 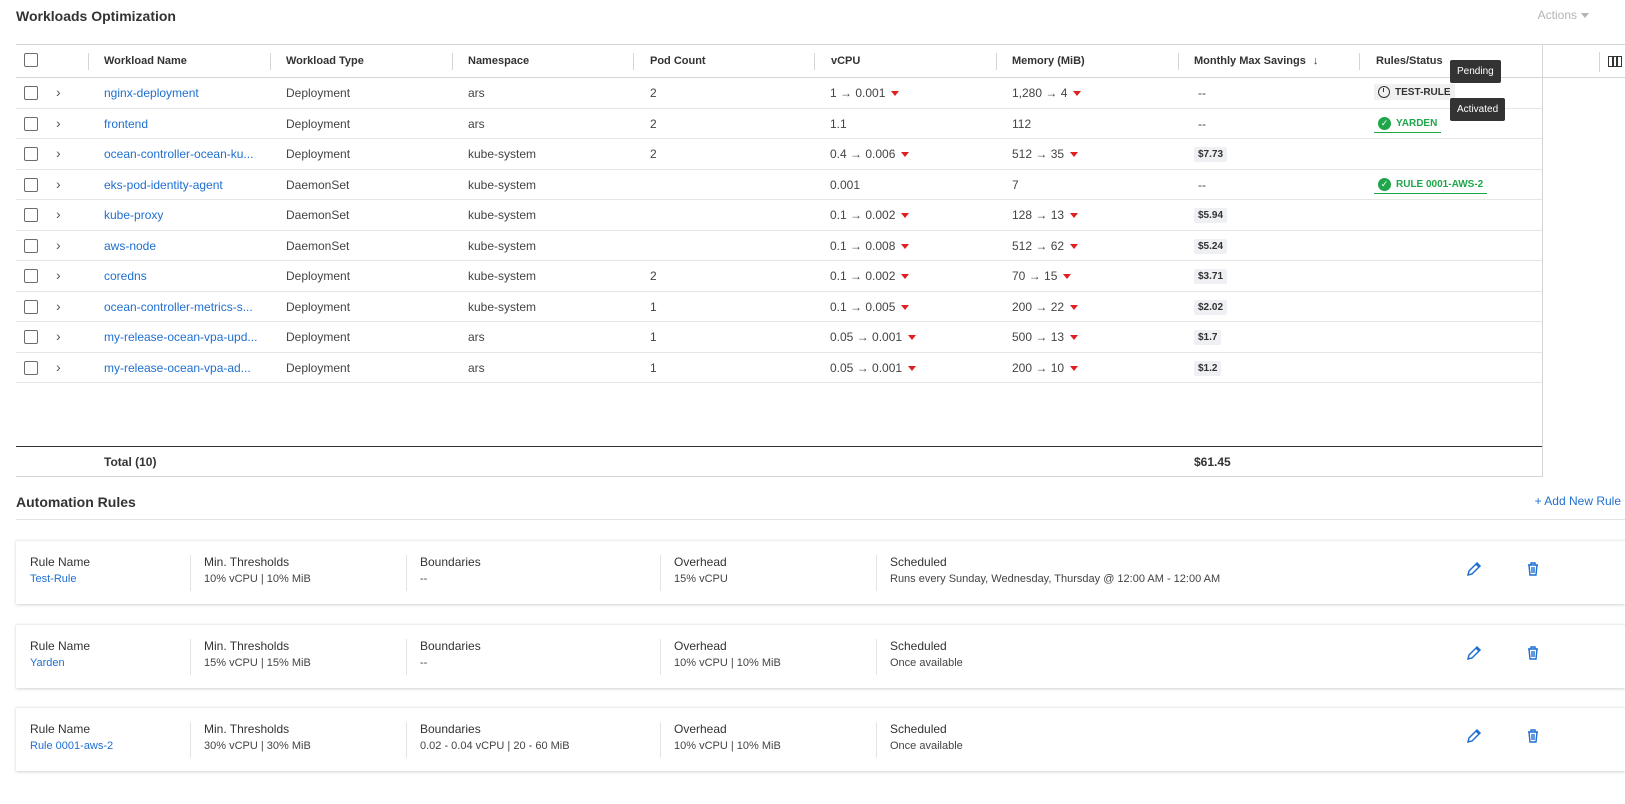 I want to click on workload-name-link: coredns, so click(x=125, y=276).